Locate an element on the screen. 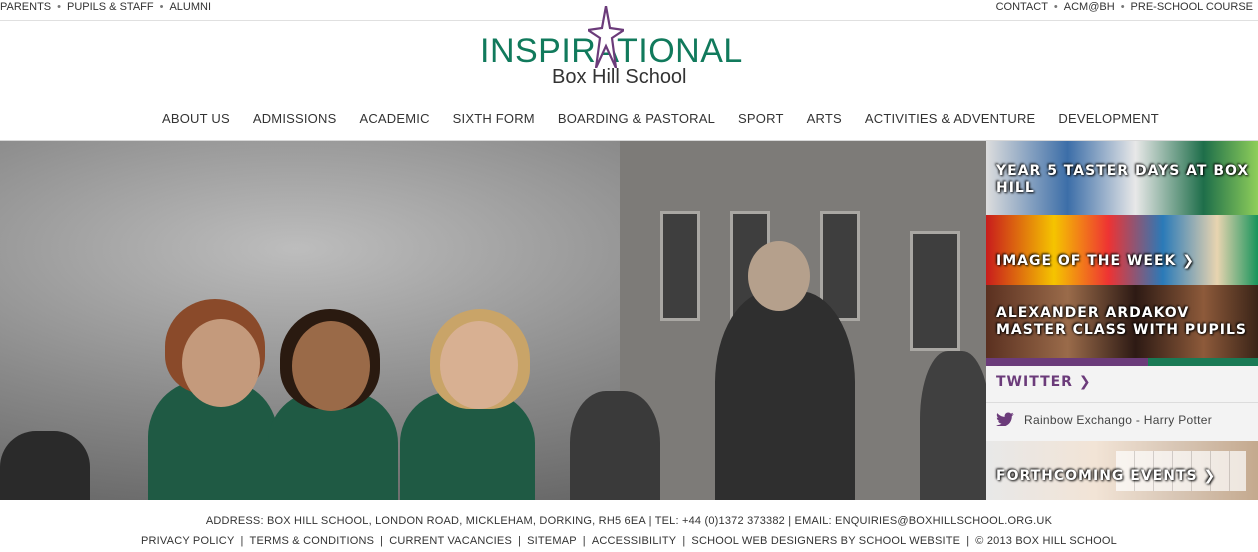 This screenshot has width=1258, height=552. utility-link-contact: CONTACT is located at coordinates (1022, 7).